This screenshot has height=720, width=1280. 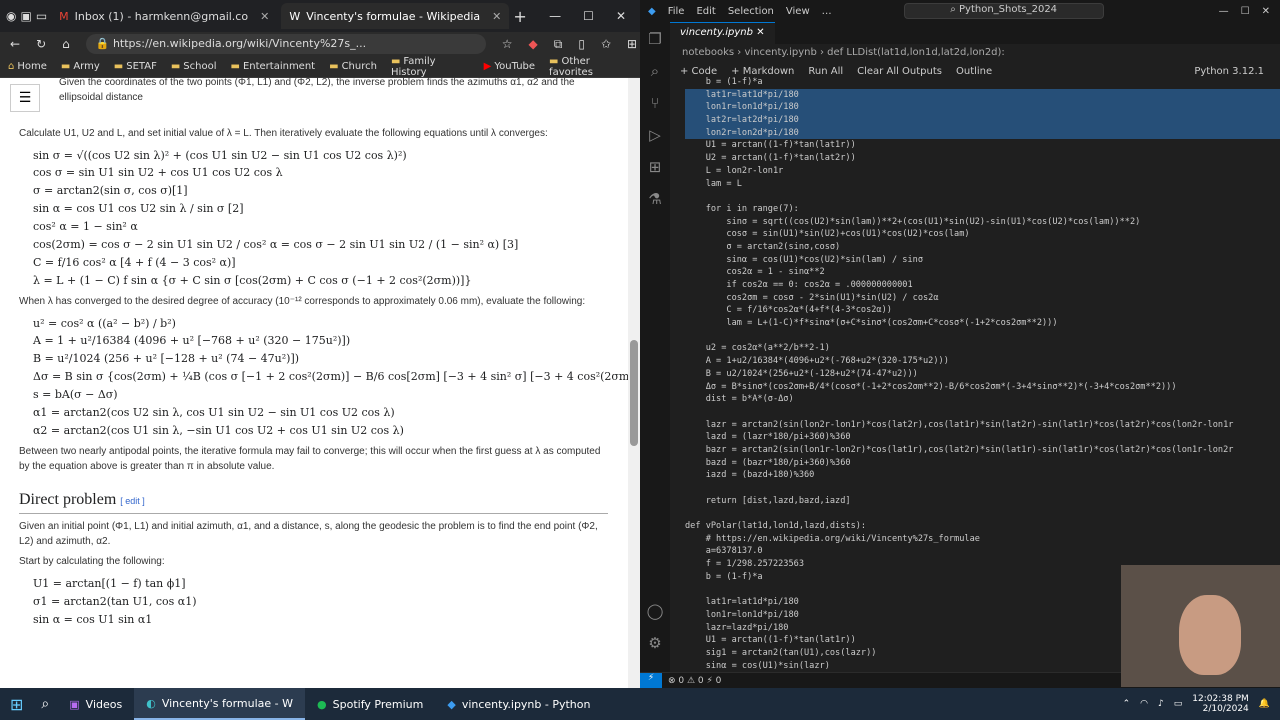 I want to click on bookmark-entertainment: ▬ Entertainment, so click(x=272, y=66).